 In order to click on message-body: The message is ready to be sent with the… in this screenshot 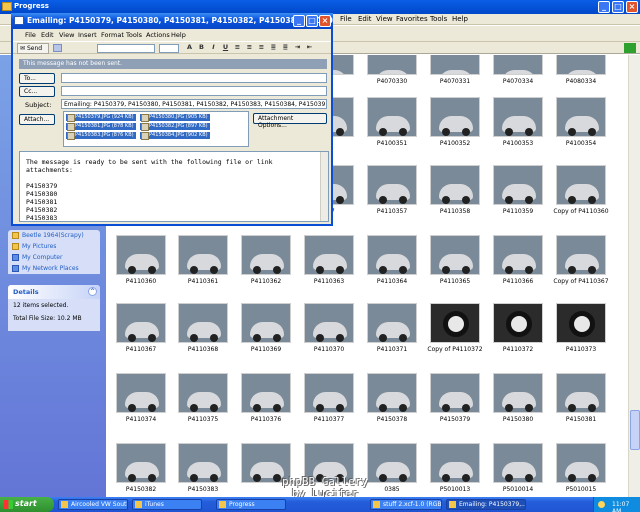, I will do `click(174, 186)`.